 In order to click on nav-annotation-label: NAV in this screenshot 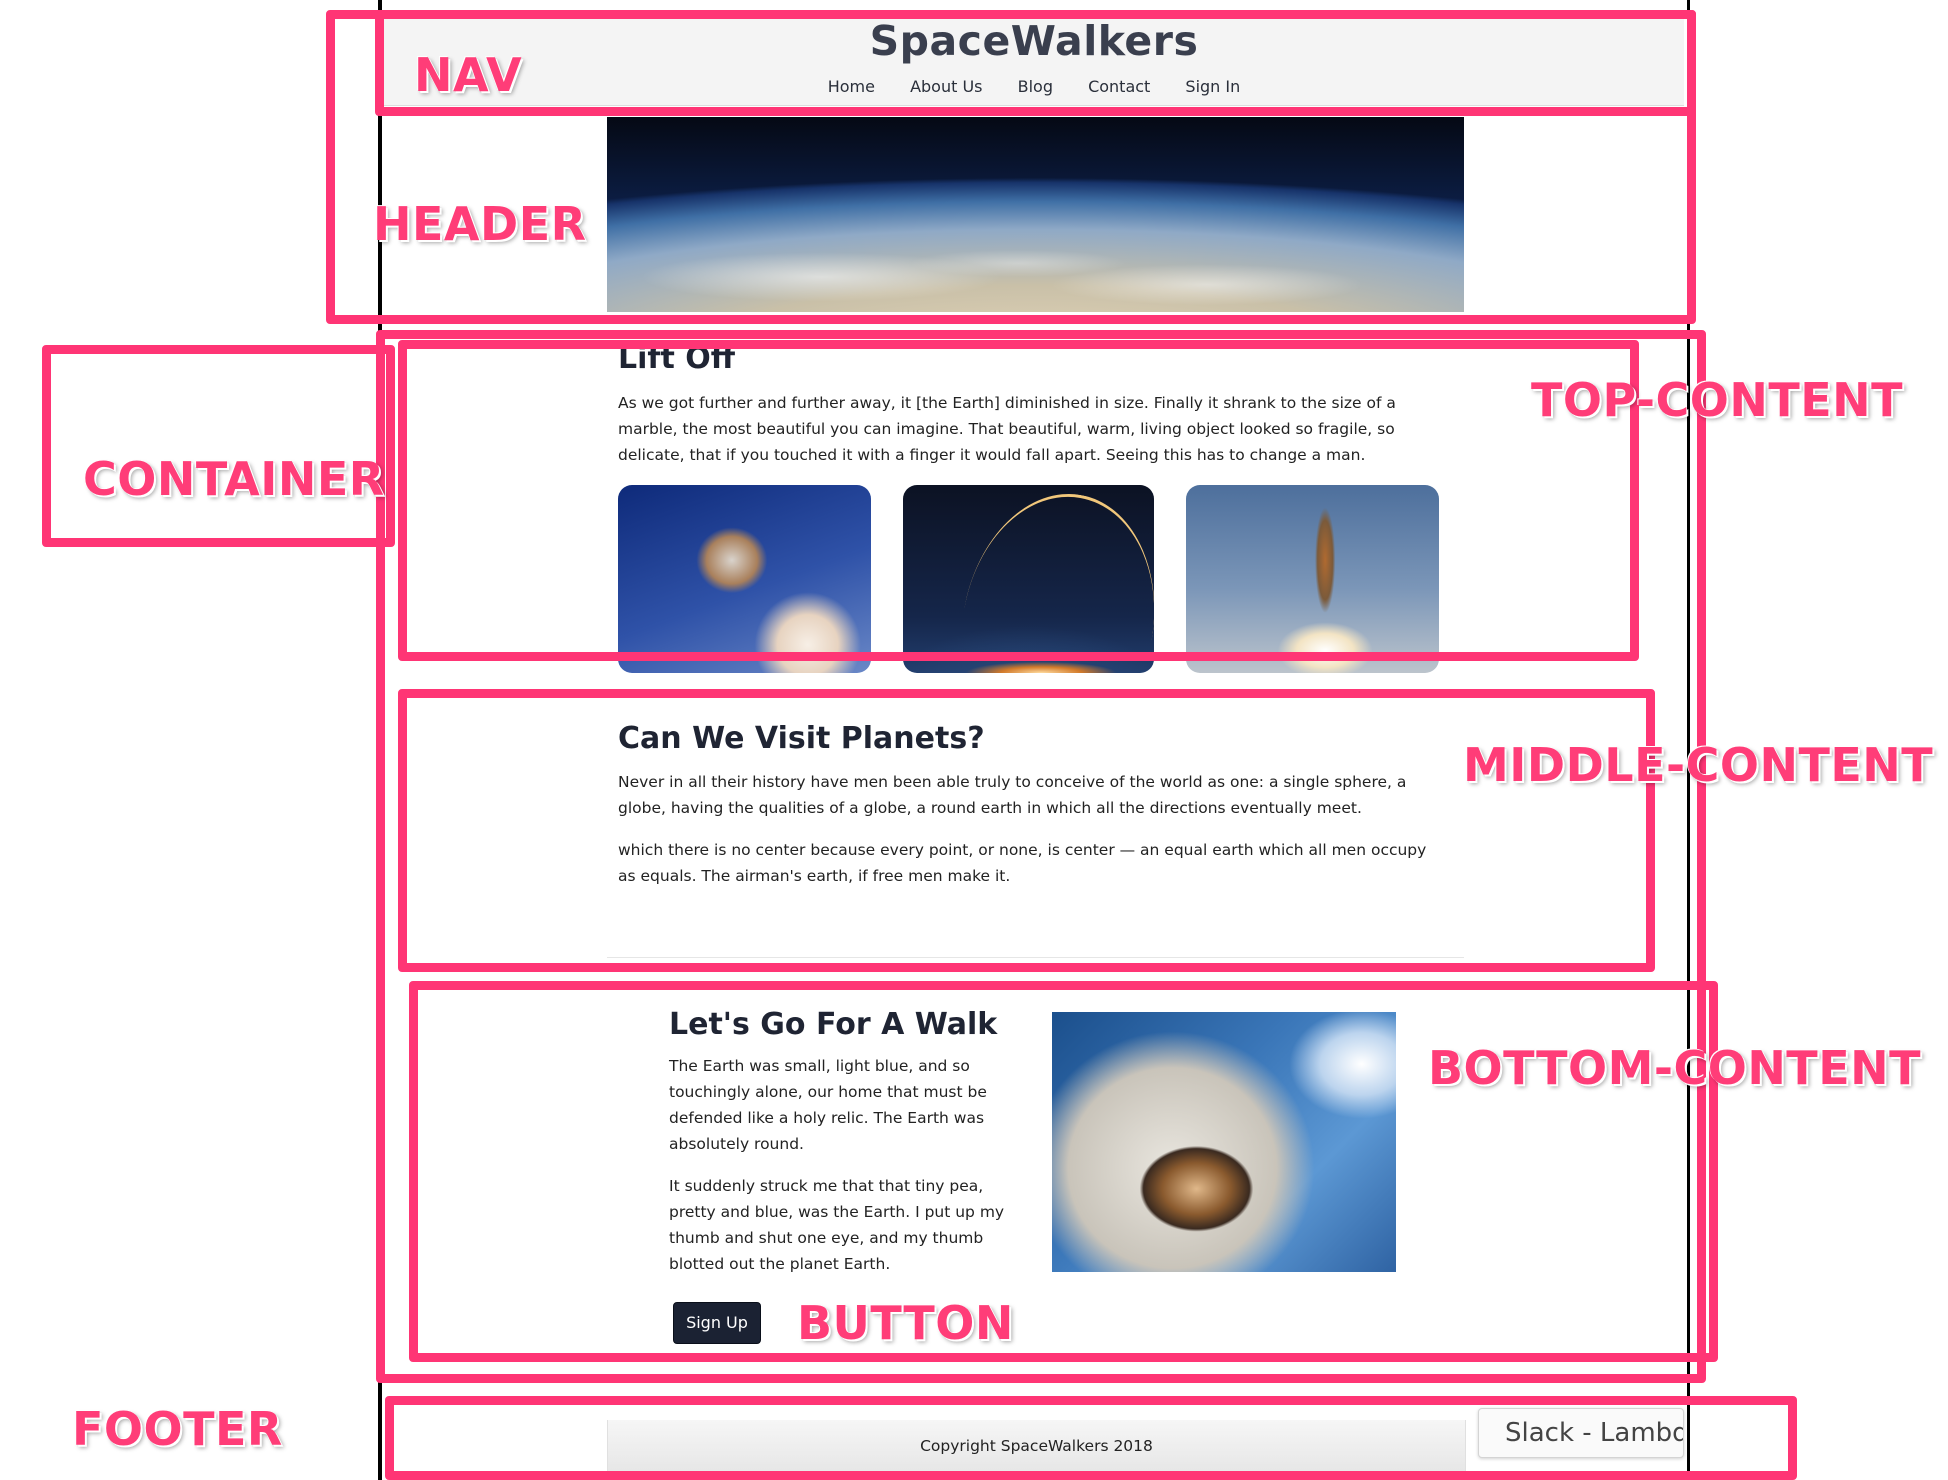, I will do `click(468, 75)`.